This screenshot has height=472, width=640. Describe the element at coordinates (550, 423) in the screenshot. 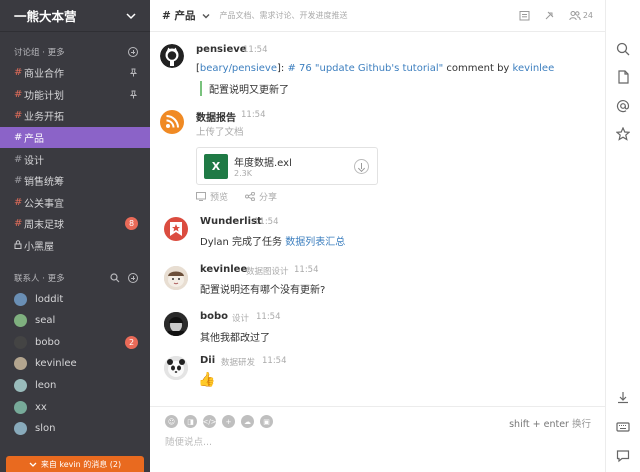

I see `newline-hint: shift + enter 换行` at that location.